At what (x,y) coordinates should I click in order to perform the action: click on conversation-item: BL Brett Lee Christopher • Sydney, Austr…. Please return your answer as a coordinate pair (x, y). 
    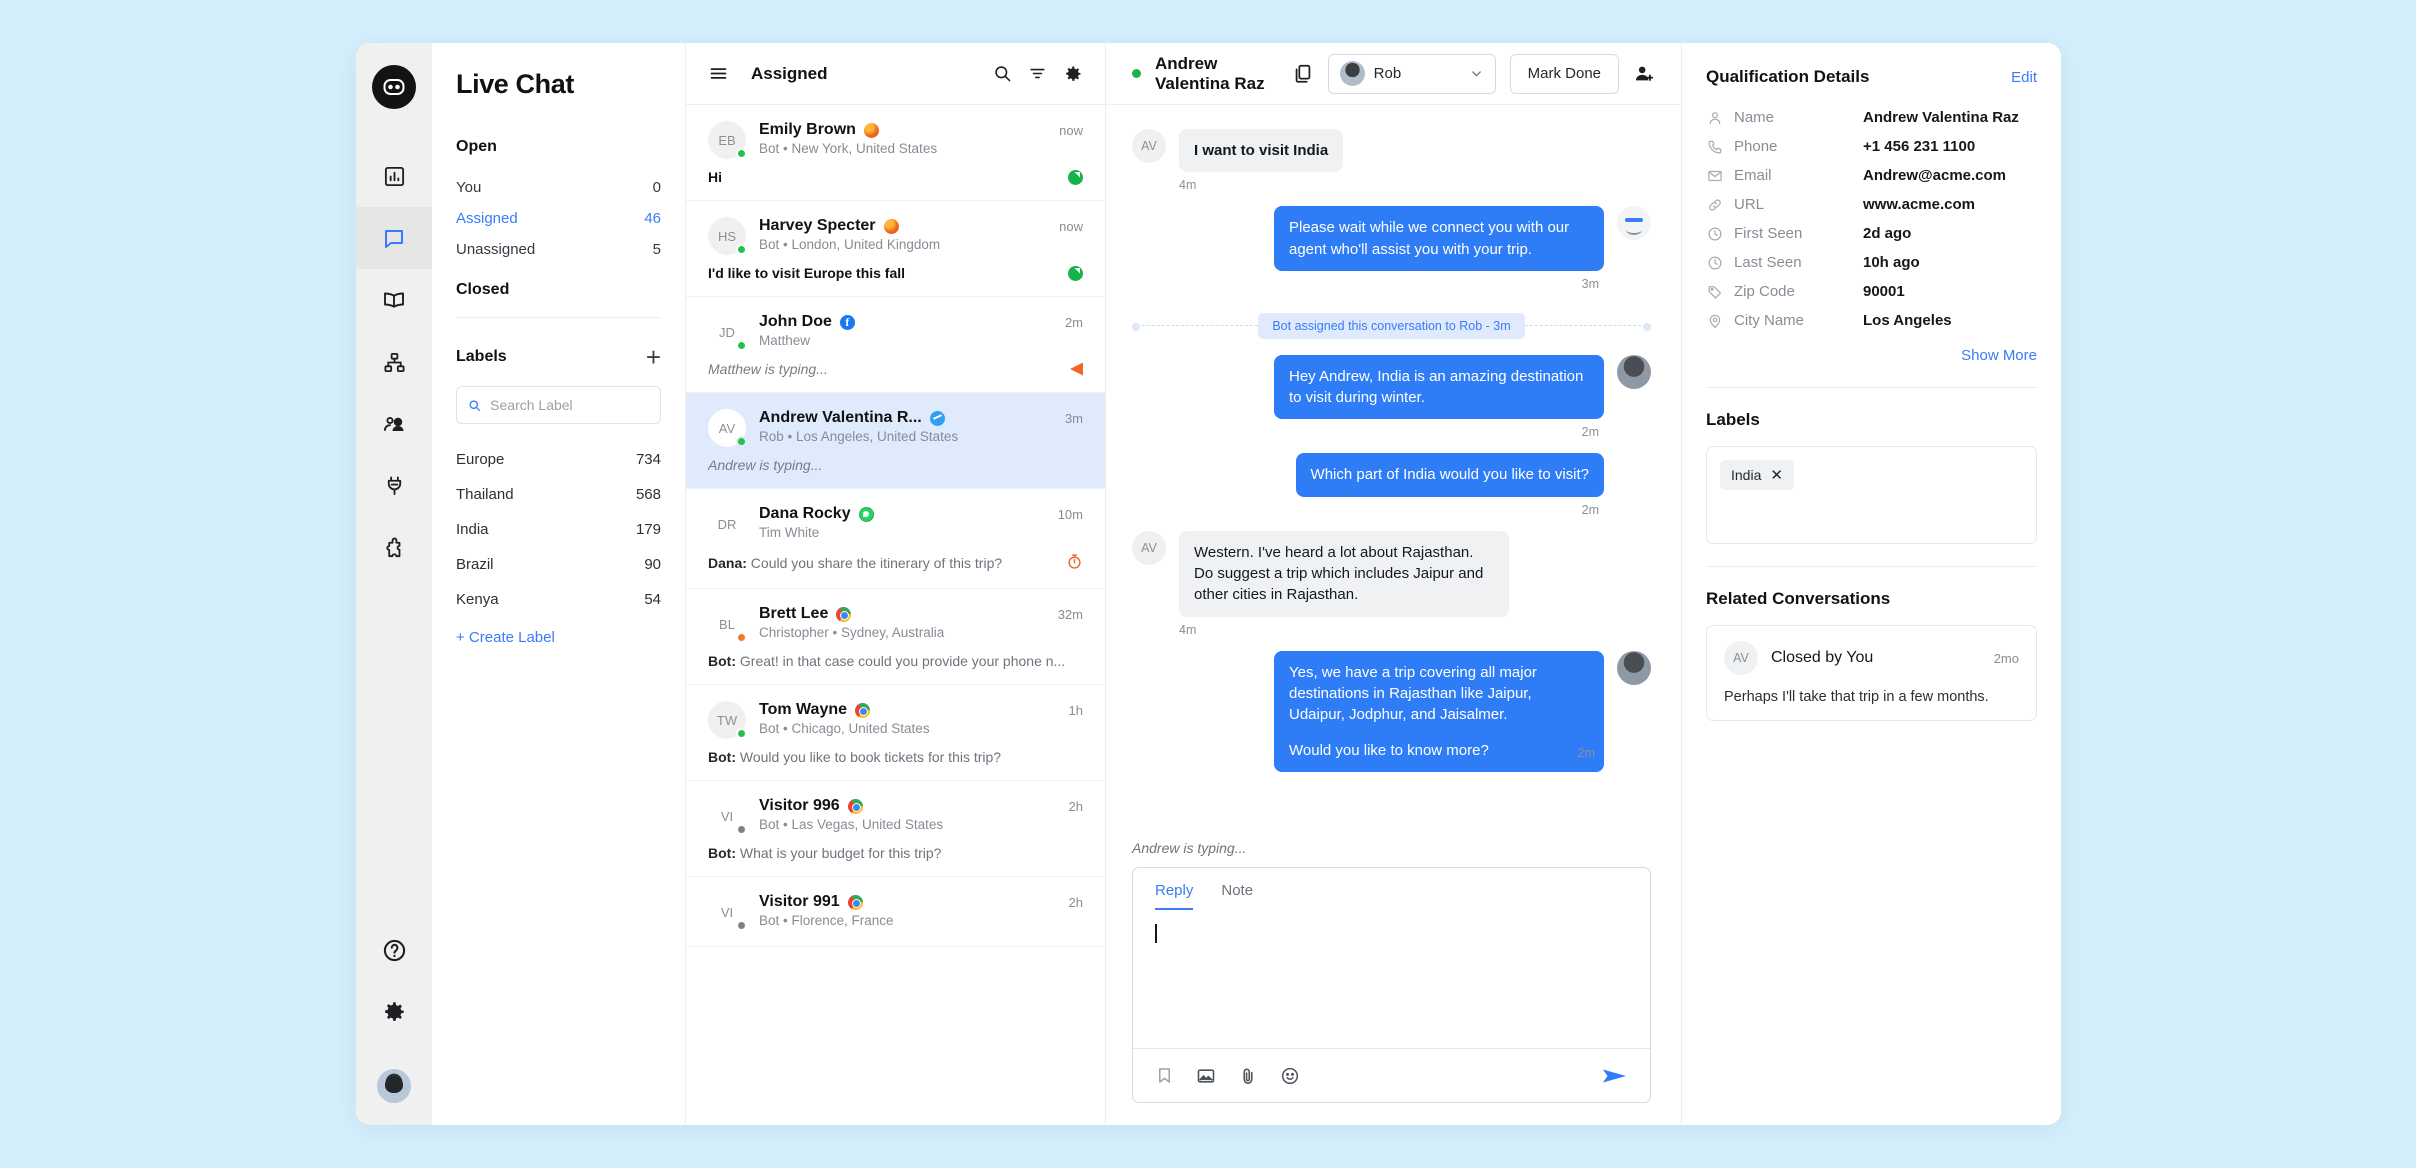
    Looking at the image, I should click on (895, 637).